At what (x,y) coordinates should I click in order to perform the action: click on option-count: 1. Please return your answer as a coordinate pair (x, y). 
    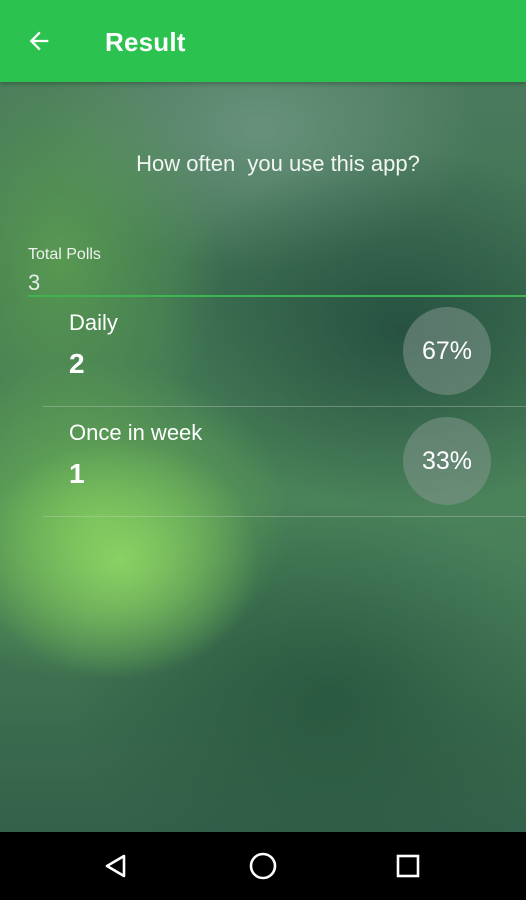
    Looking at the image, I should click on (77, 473).